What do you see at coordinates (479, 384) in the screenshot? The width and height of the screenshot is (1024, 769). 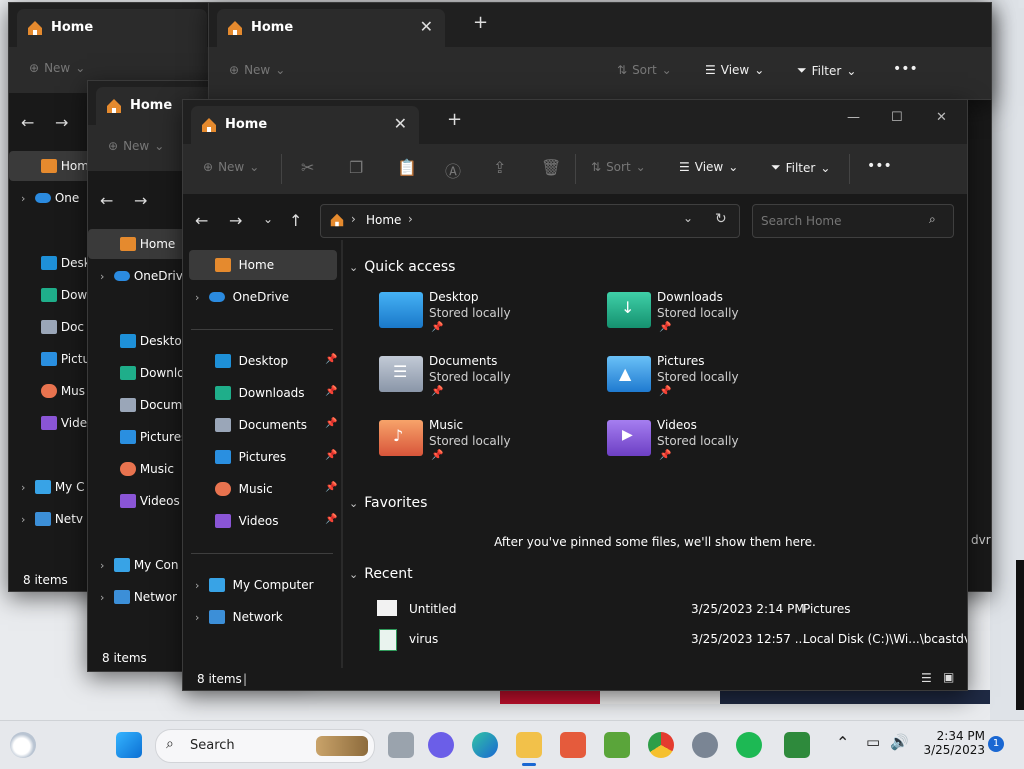 I see `quick-access-documents: ☰ Documents Stored locally 📌` at bounding box center [479, 384].